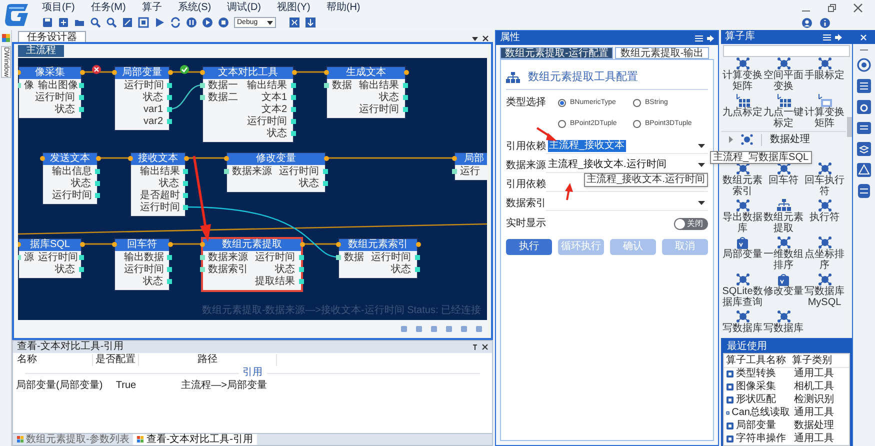 Image resolution: width=875 pixels, height=446 pixels. Describe the element at coordinates (471, 159) in the screenshot. I see `node-title: 局部` at that location.